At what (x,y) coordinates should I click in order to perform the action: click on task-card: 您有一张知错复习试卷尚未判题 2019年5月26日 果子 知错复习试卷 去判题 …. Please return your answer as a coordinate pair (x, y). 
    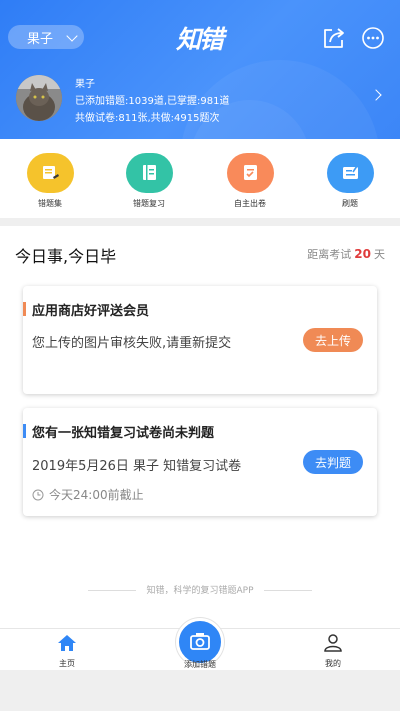
    Looking at the image, I should click on (200, 462).